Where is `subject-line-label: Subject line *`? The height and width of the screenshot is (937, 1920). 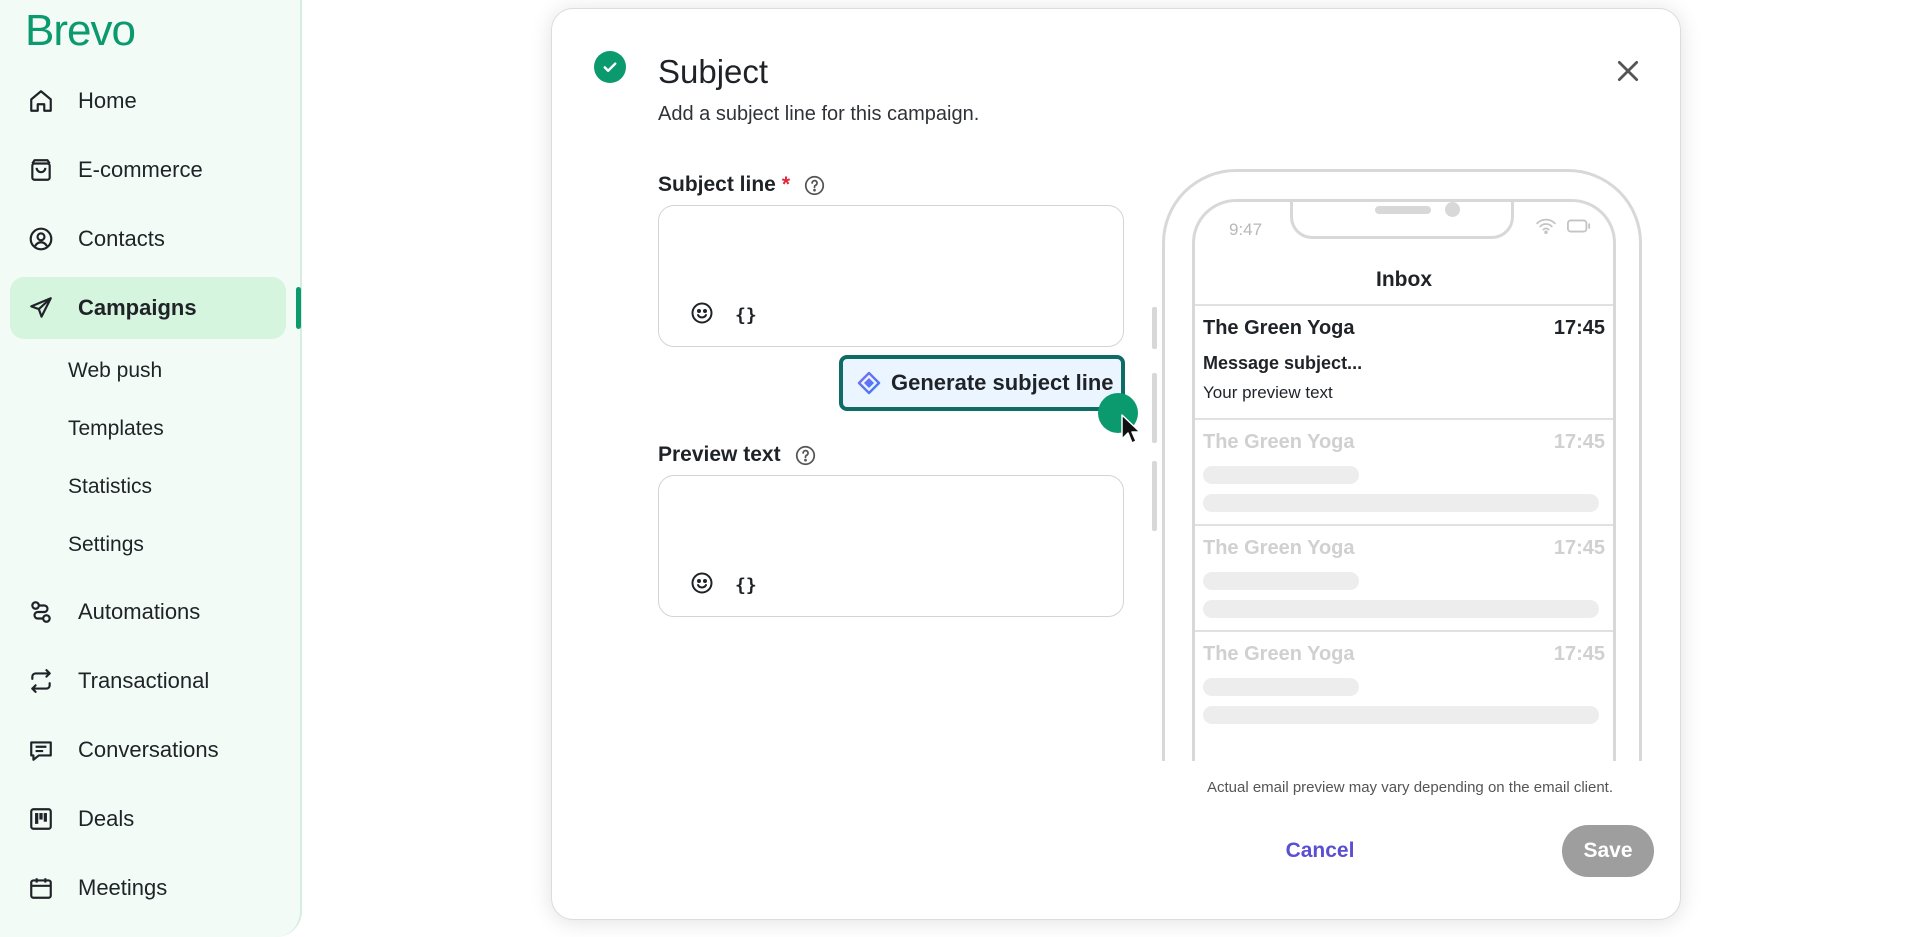 subject-line-label: Subject line * is located at coordinates (741, 185).